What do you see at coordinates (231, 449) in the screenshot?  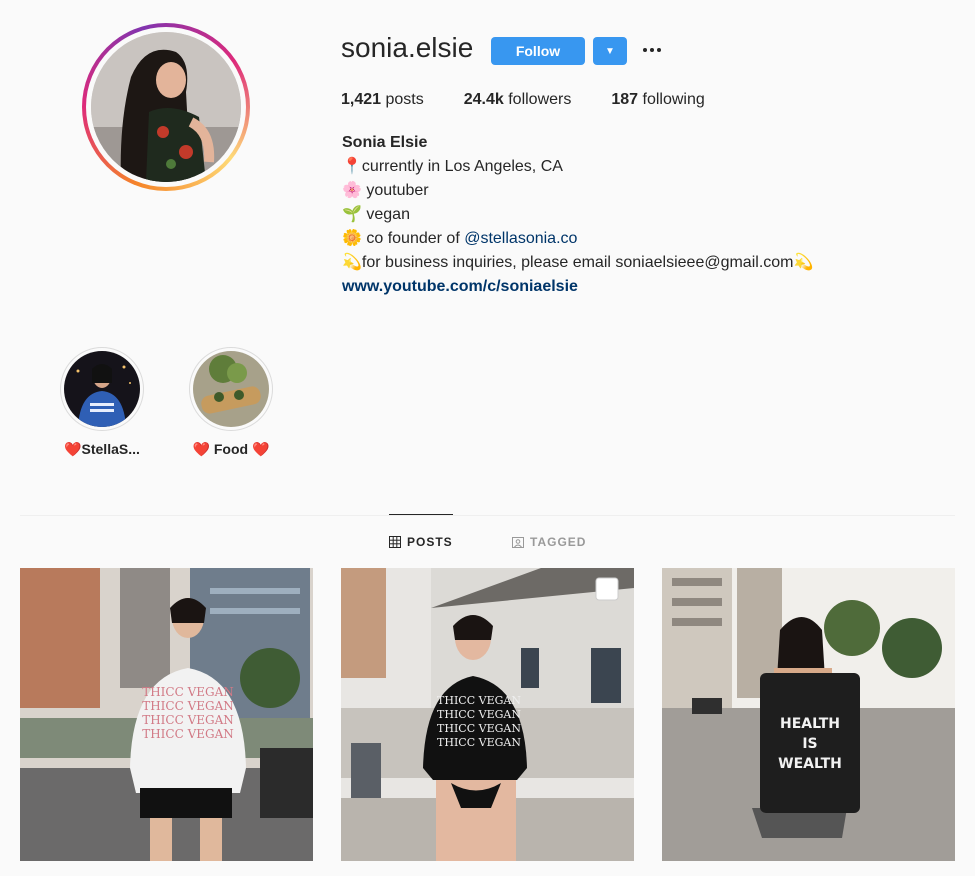 I see `highlight-label: ❤️ Food ❤️` at bounding box center [231, 449].